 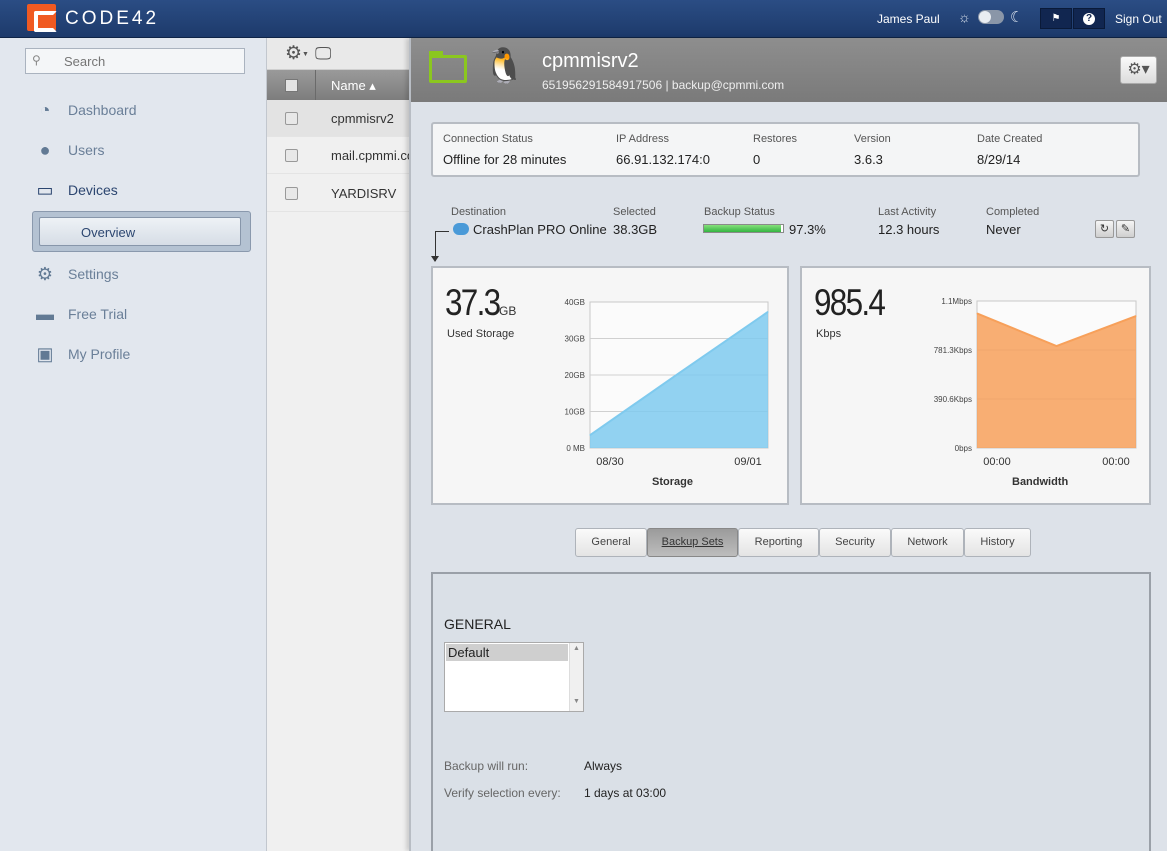 What do you see at coordinates (1089, 18) in the screenshot?
I see `help-button: ?` at bounding box center [1089, 18].